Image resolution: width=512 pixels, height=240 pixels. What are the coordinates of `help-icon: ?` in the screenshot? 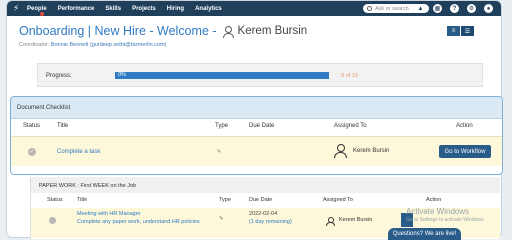 It's located at (454, 8).